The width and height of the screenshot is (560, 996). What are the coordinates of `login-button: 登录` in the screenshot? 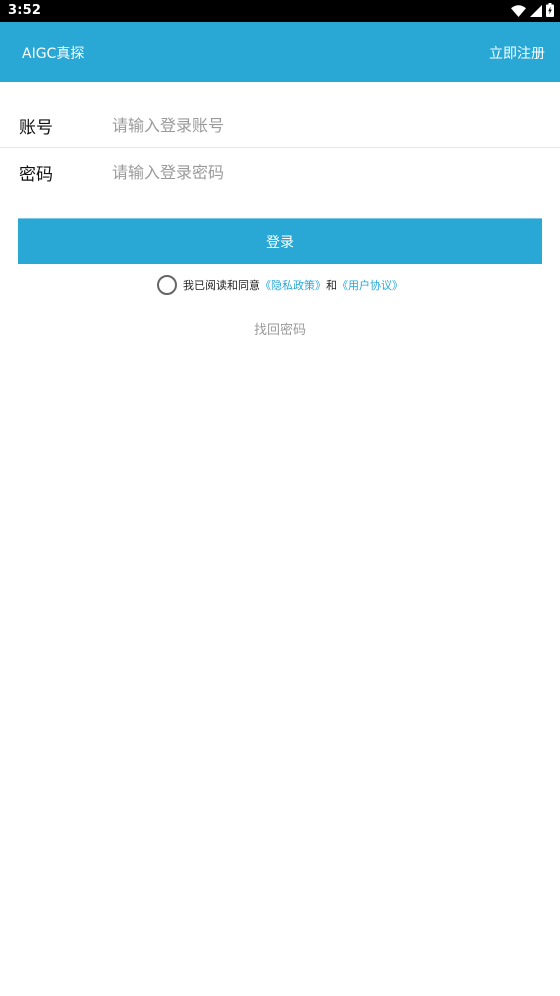 It's located at (280, 241).